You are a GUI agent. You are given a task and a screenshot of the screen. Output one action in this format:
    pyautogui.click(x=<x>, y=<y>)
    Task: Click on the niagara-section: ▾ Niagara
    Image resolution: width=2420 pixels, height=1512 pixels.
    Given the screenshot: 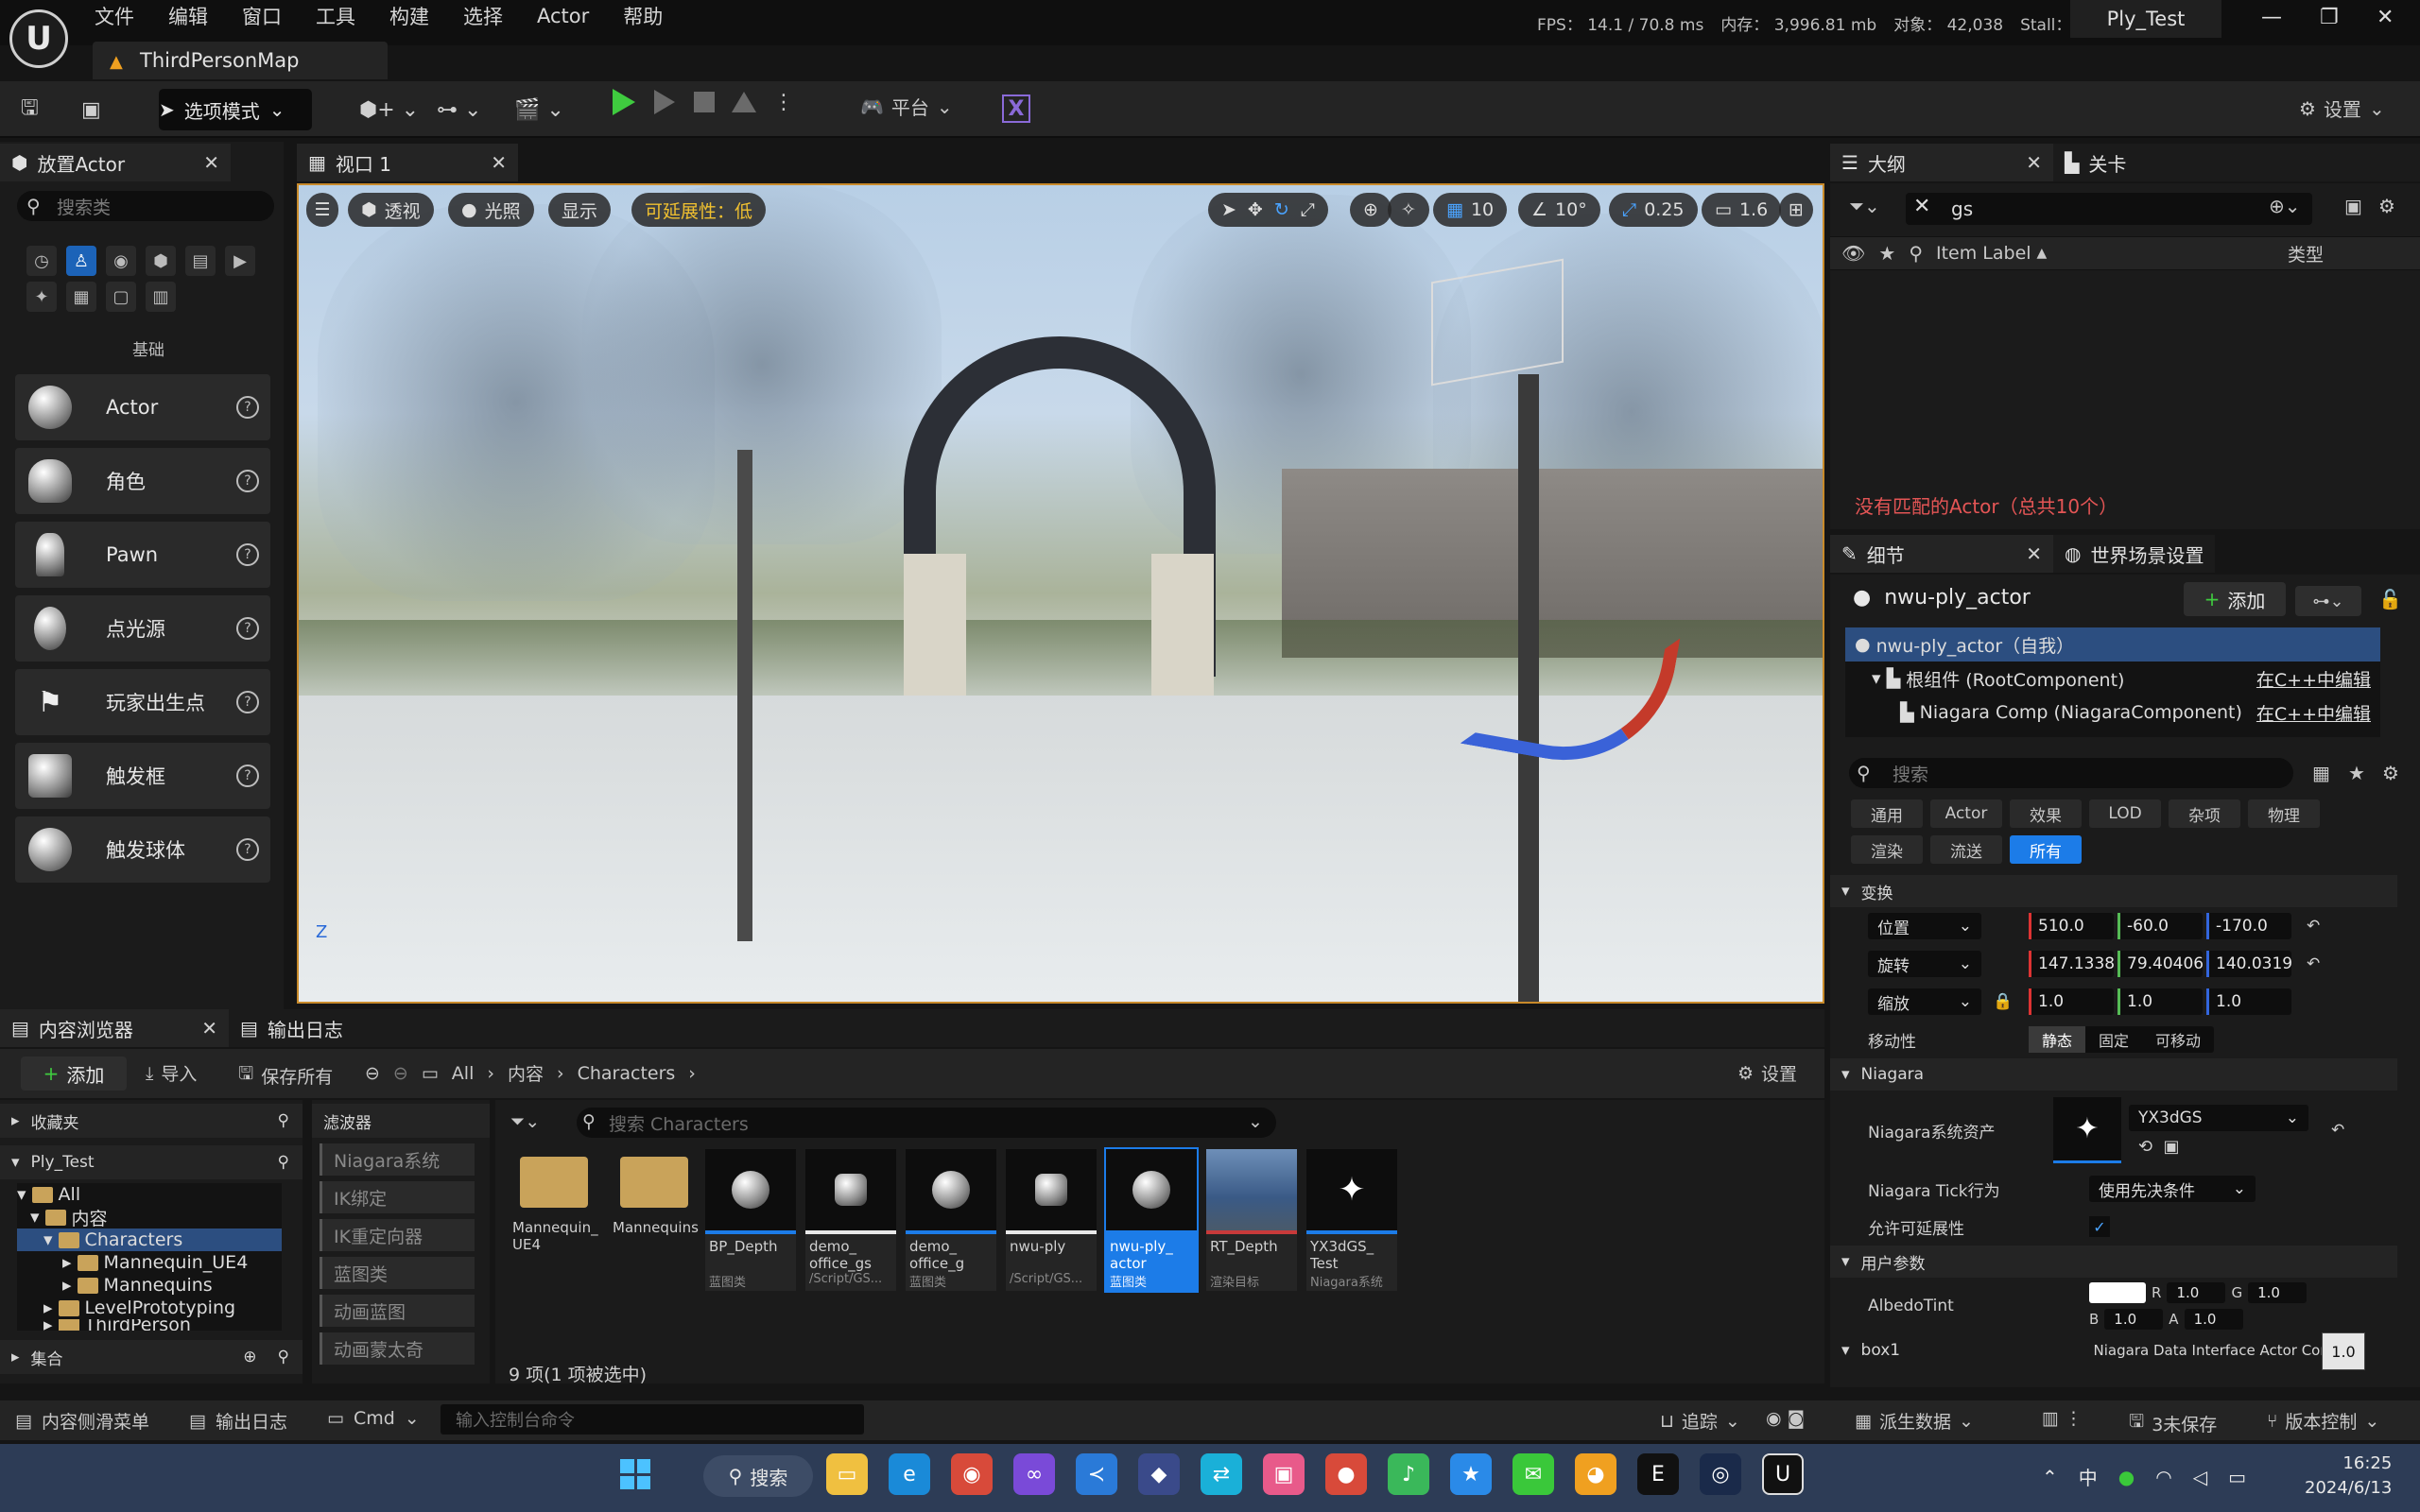 What is the action you would take?
    pyautogui.click(x=2113, y=1074)
    